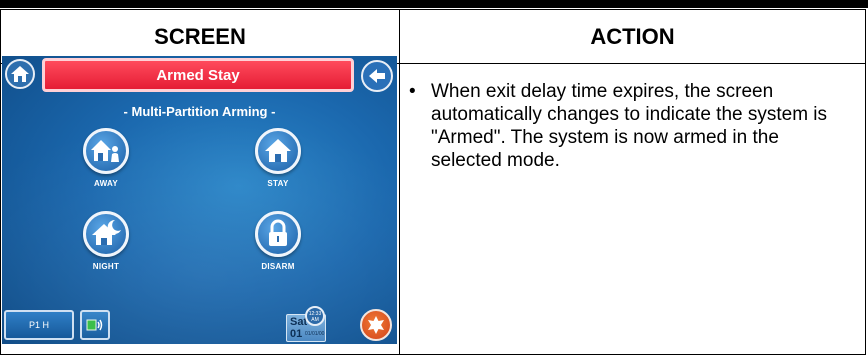 The width and height of the screenshot is (868, 356). Describe the element at coordinates (278, 151) in the screenshot. I see `home-stay-icon` at that location.